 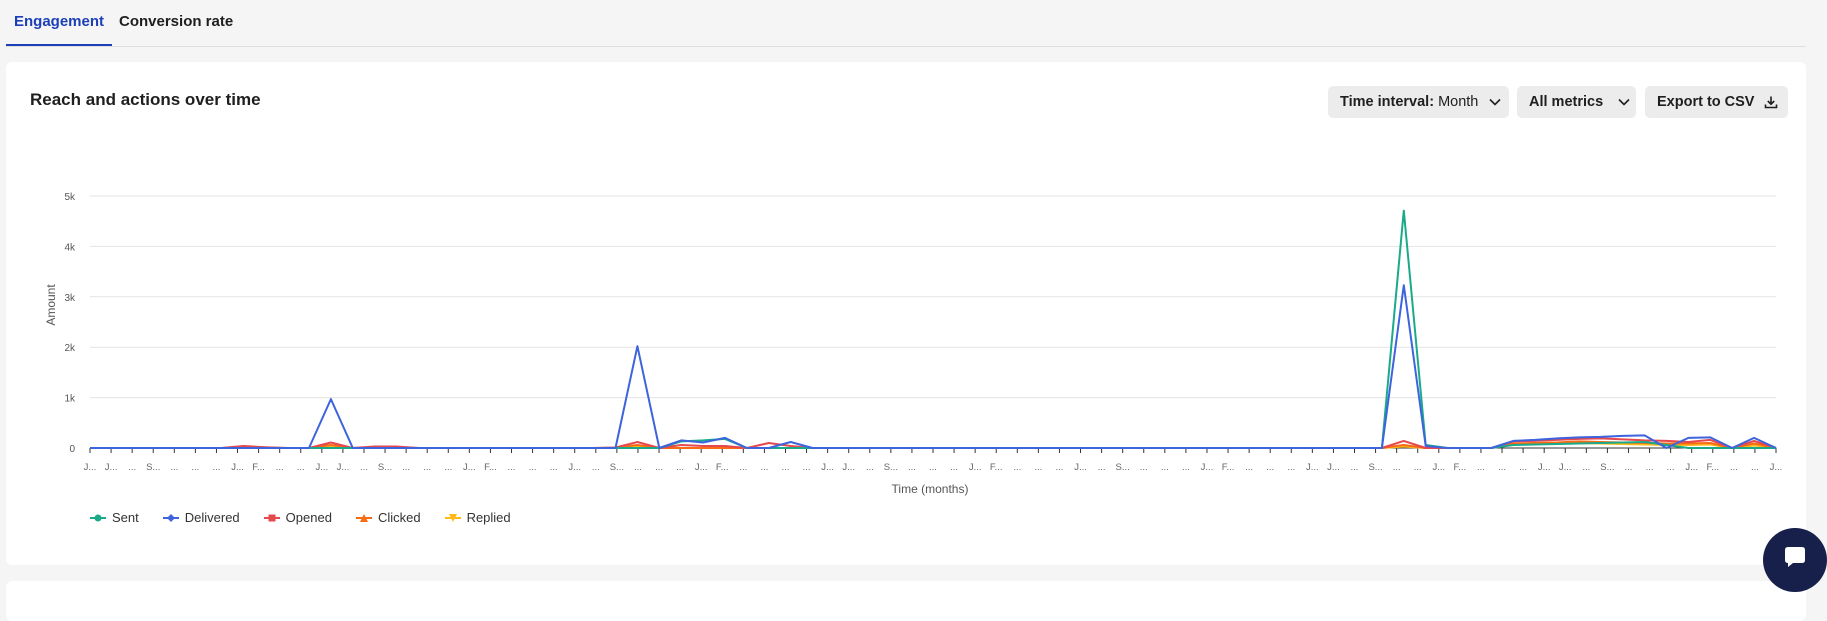 What do you see at coordinates (70, 399) in the screenshot?
I see `y-tick-label: 1k` at bounding box center [70, 399].